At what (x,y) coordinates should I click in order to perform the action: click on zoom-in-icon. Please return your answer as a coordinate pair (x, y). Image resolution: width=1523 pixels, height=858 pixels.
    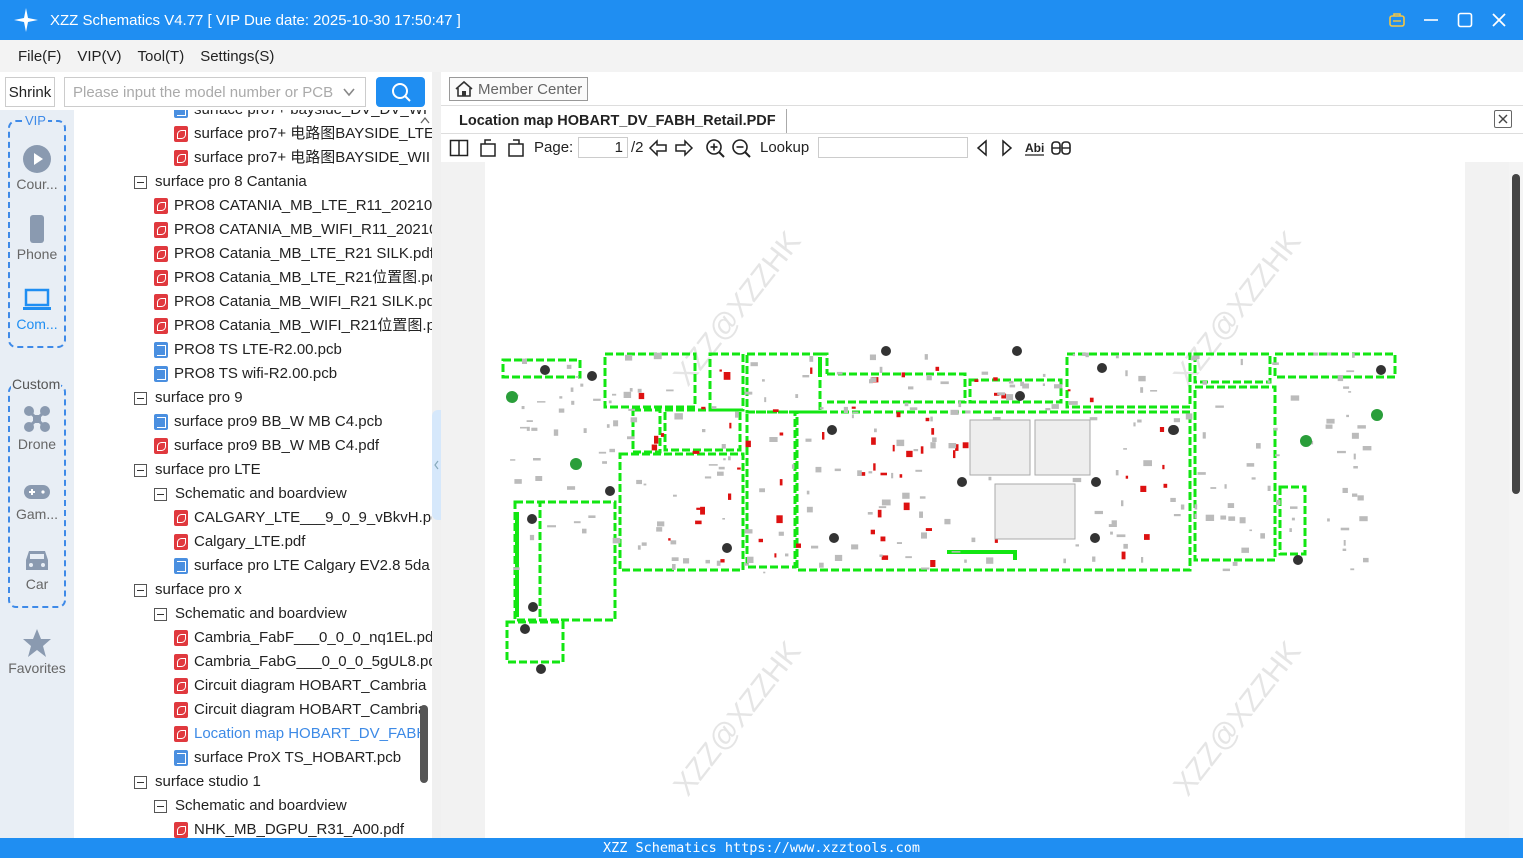
    Looking at the image, I should click on (715, 148).